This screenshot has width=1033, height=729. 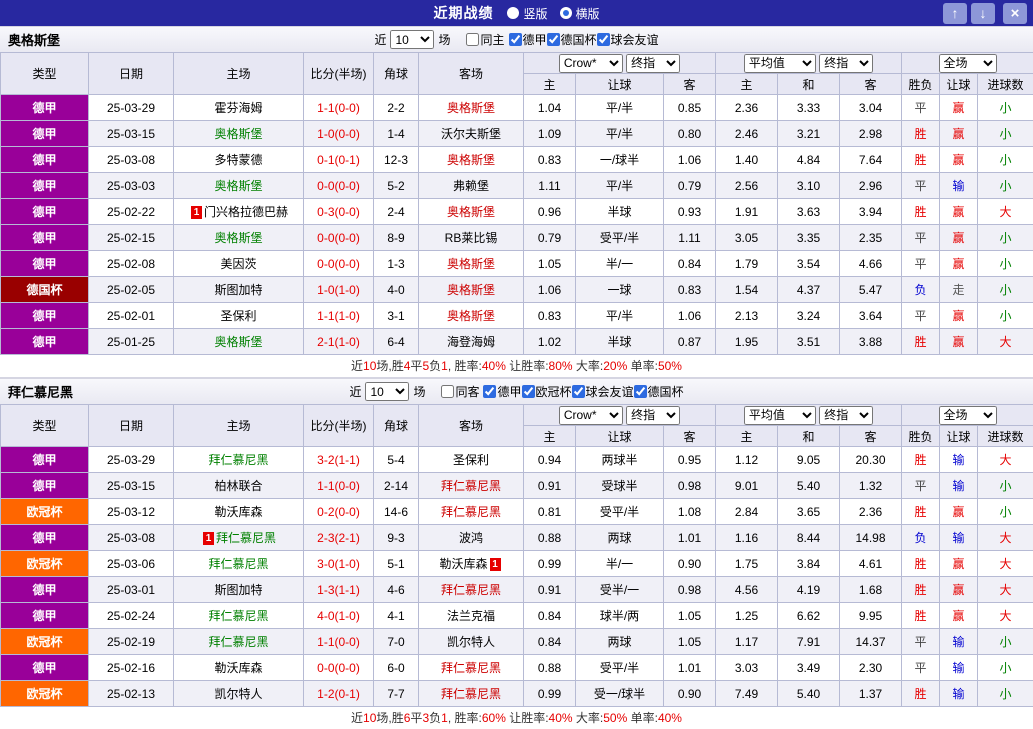 What do you see at coordinates (746, 459) in the screenshot?
I see `euro-home-odds: 1.12` at bounding box center [746, 459].